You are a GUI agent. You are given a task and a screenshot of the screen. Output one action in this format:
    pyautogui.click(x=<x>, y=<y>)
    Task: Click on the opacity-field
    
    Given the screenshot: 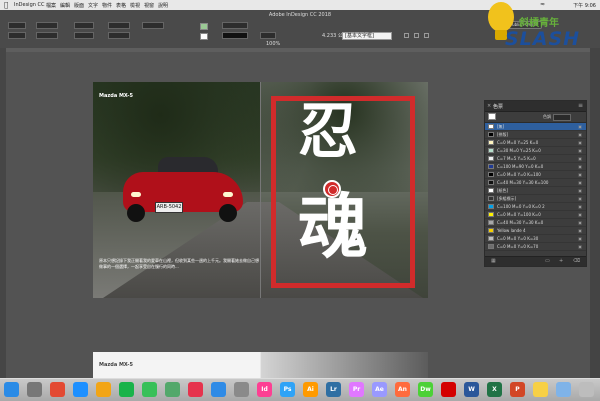 What is the action you would take?
    pyautogui.click(x=268, y=35)
    